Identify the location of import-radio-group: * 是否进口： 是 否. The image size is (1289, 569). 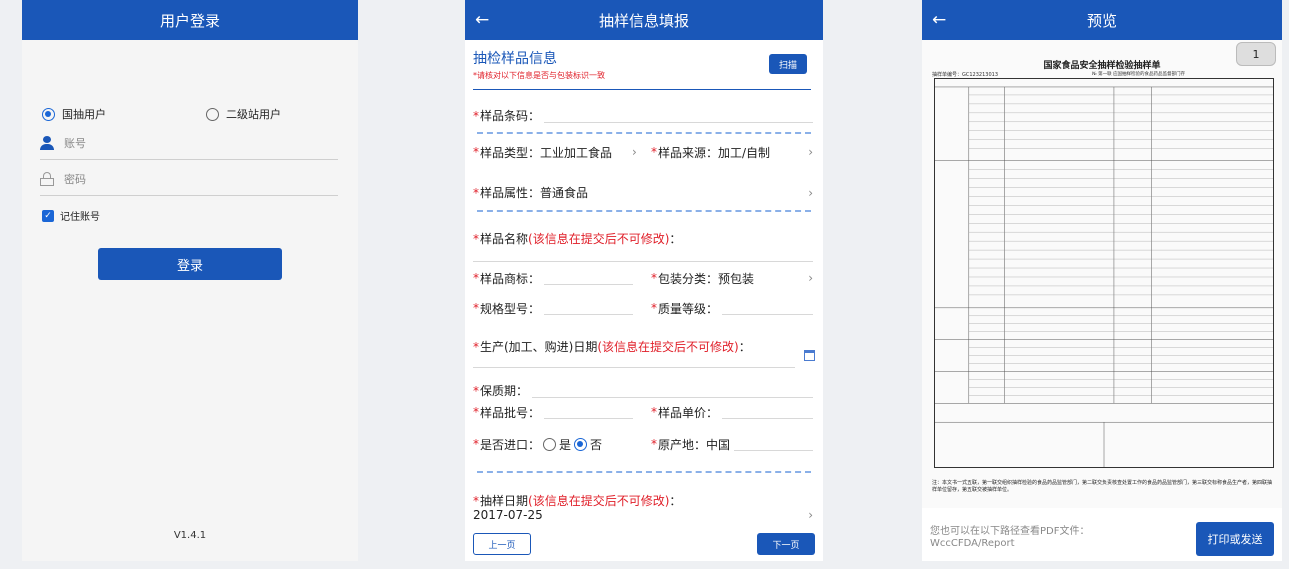
(537, 444).